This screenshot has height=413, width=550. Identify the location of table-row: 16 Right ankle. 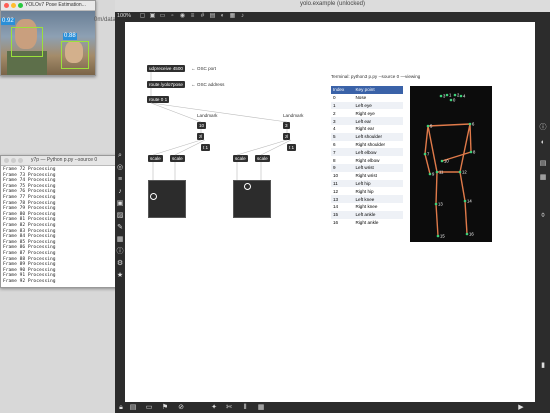
(367, 222).